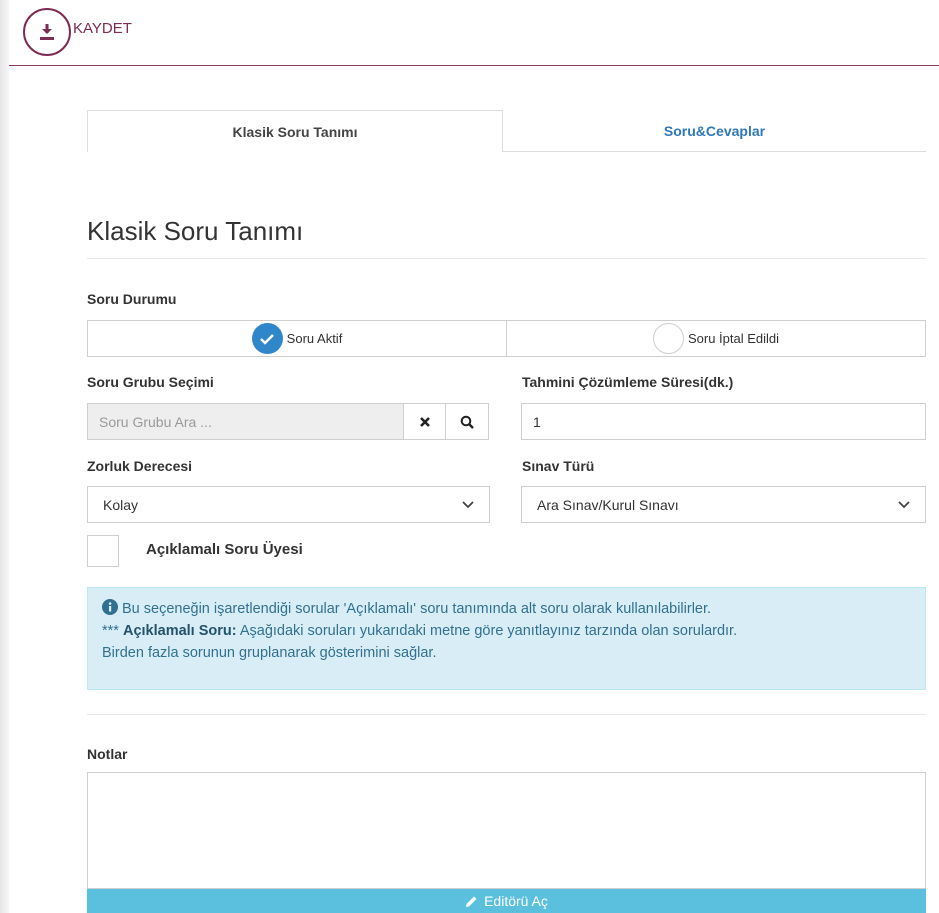 This screenshot has height=913, width=939. I want to click on open-editor-label: Editörü Aç, so click(516, 901).